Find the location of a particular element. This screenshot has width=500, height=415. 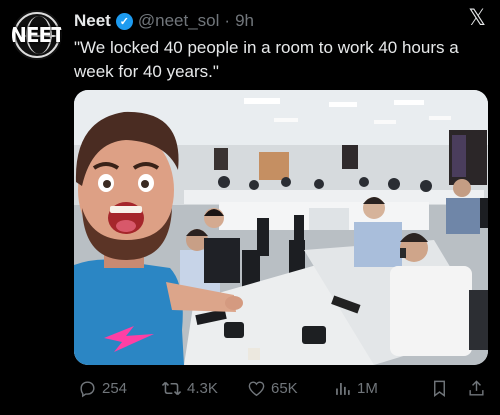

avatar: NEET is located at coordinates (37, 35).